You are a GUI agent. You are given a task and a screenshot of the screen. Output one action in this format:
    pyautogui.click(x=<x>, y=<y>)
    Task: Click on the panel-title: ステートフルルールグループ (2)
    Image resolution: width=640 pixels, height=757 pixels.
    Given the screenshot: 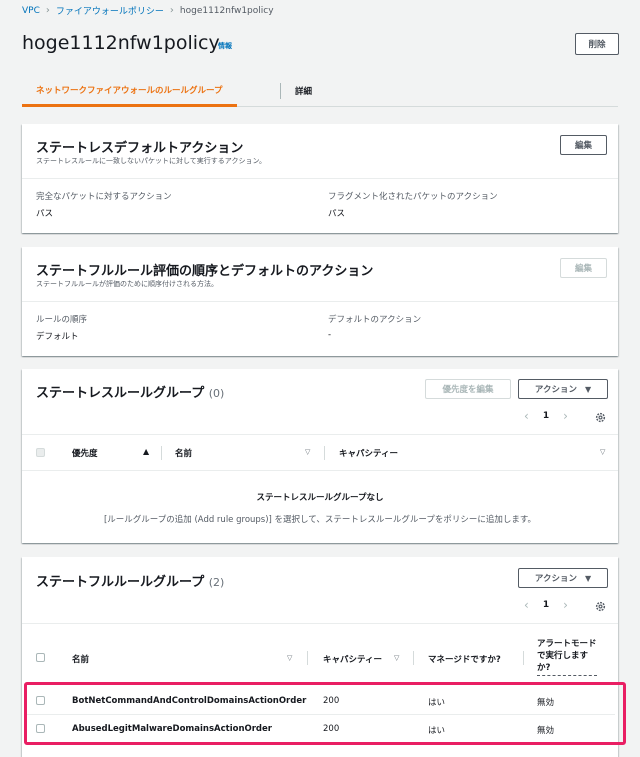 What is the action you would take?
    pyautogui.click(x=130, y=580)
    